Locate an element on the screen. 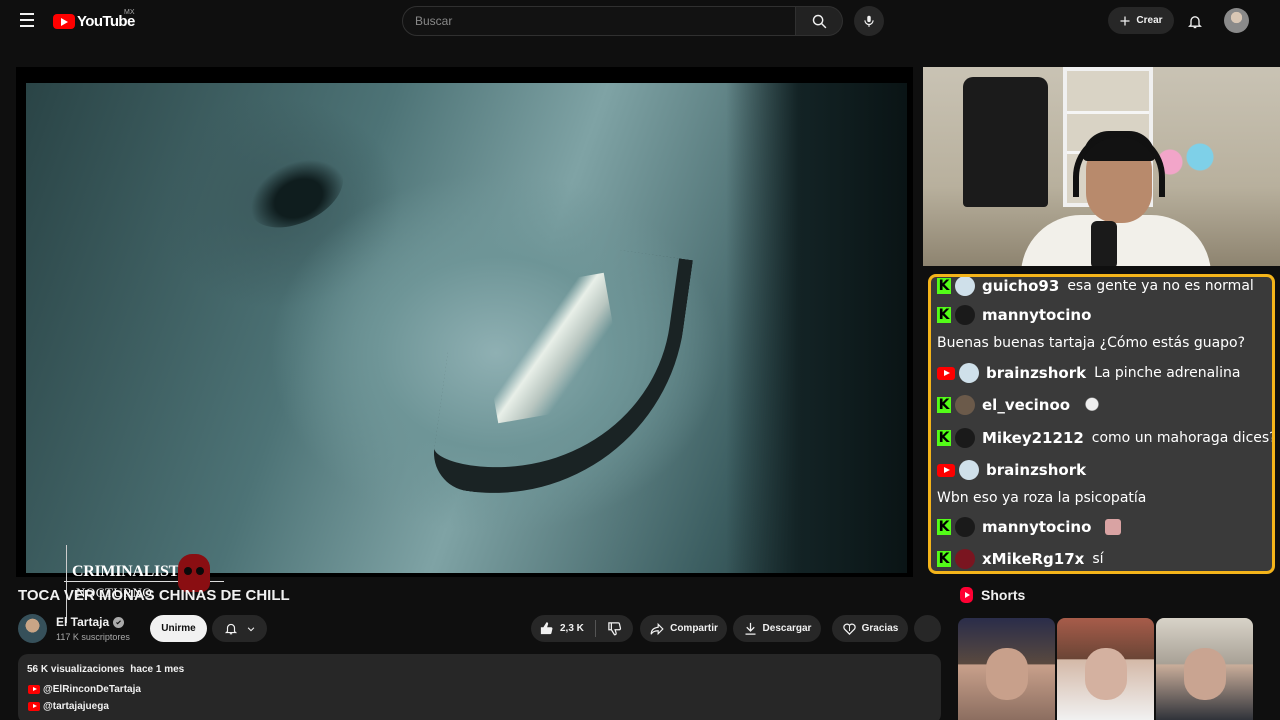 Image resolution: width=1280 pixels, height=720 pixels. thanks-label: Gracias is located at coordinates (880, 628).